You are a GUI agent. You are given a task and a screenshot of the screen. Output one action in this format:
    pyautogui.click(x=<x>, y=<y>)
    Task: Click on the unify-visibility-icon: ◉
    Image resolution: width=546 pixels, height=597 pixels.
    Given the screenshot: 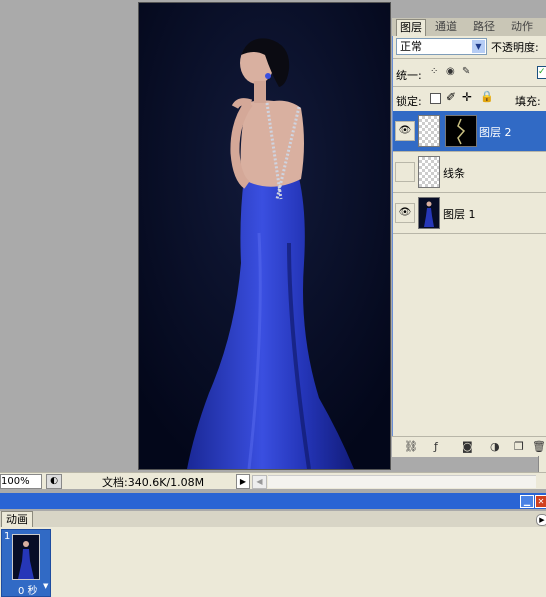 What is the action you would take?
    pyautogui.click(x=450, y=71)
    